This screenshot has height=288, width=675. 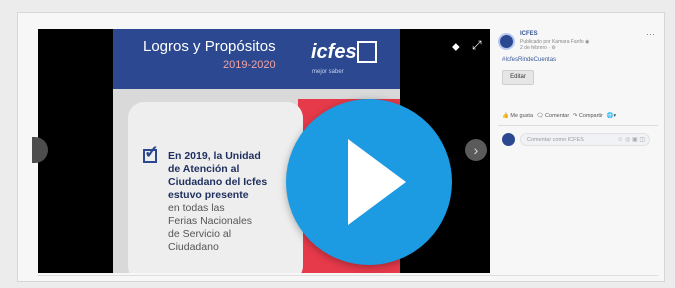 What do you see at coordinates (529, 34) in the screenshot?
I see `page-name-link: ICFES` at bounding box center [529, 34].